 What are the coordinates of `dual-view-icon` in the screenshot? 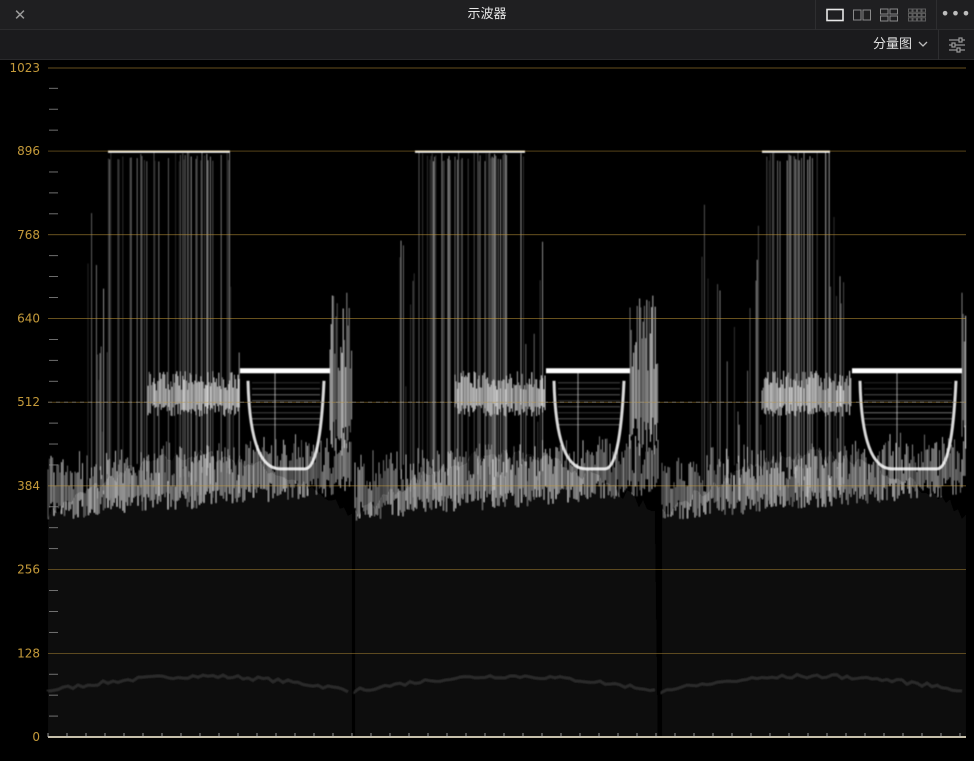 It's located at (862, 15).